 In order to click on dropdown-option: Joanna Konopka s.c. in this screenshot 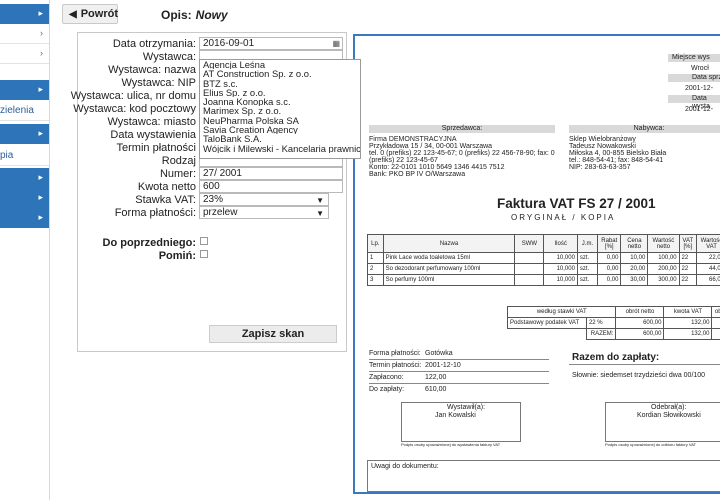, I will do `click(280, 101)`.